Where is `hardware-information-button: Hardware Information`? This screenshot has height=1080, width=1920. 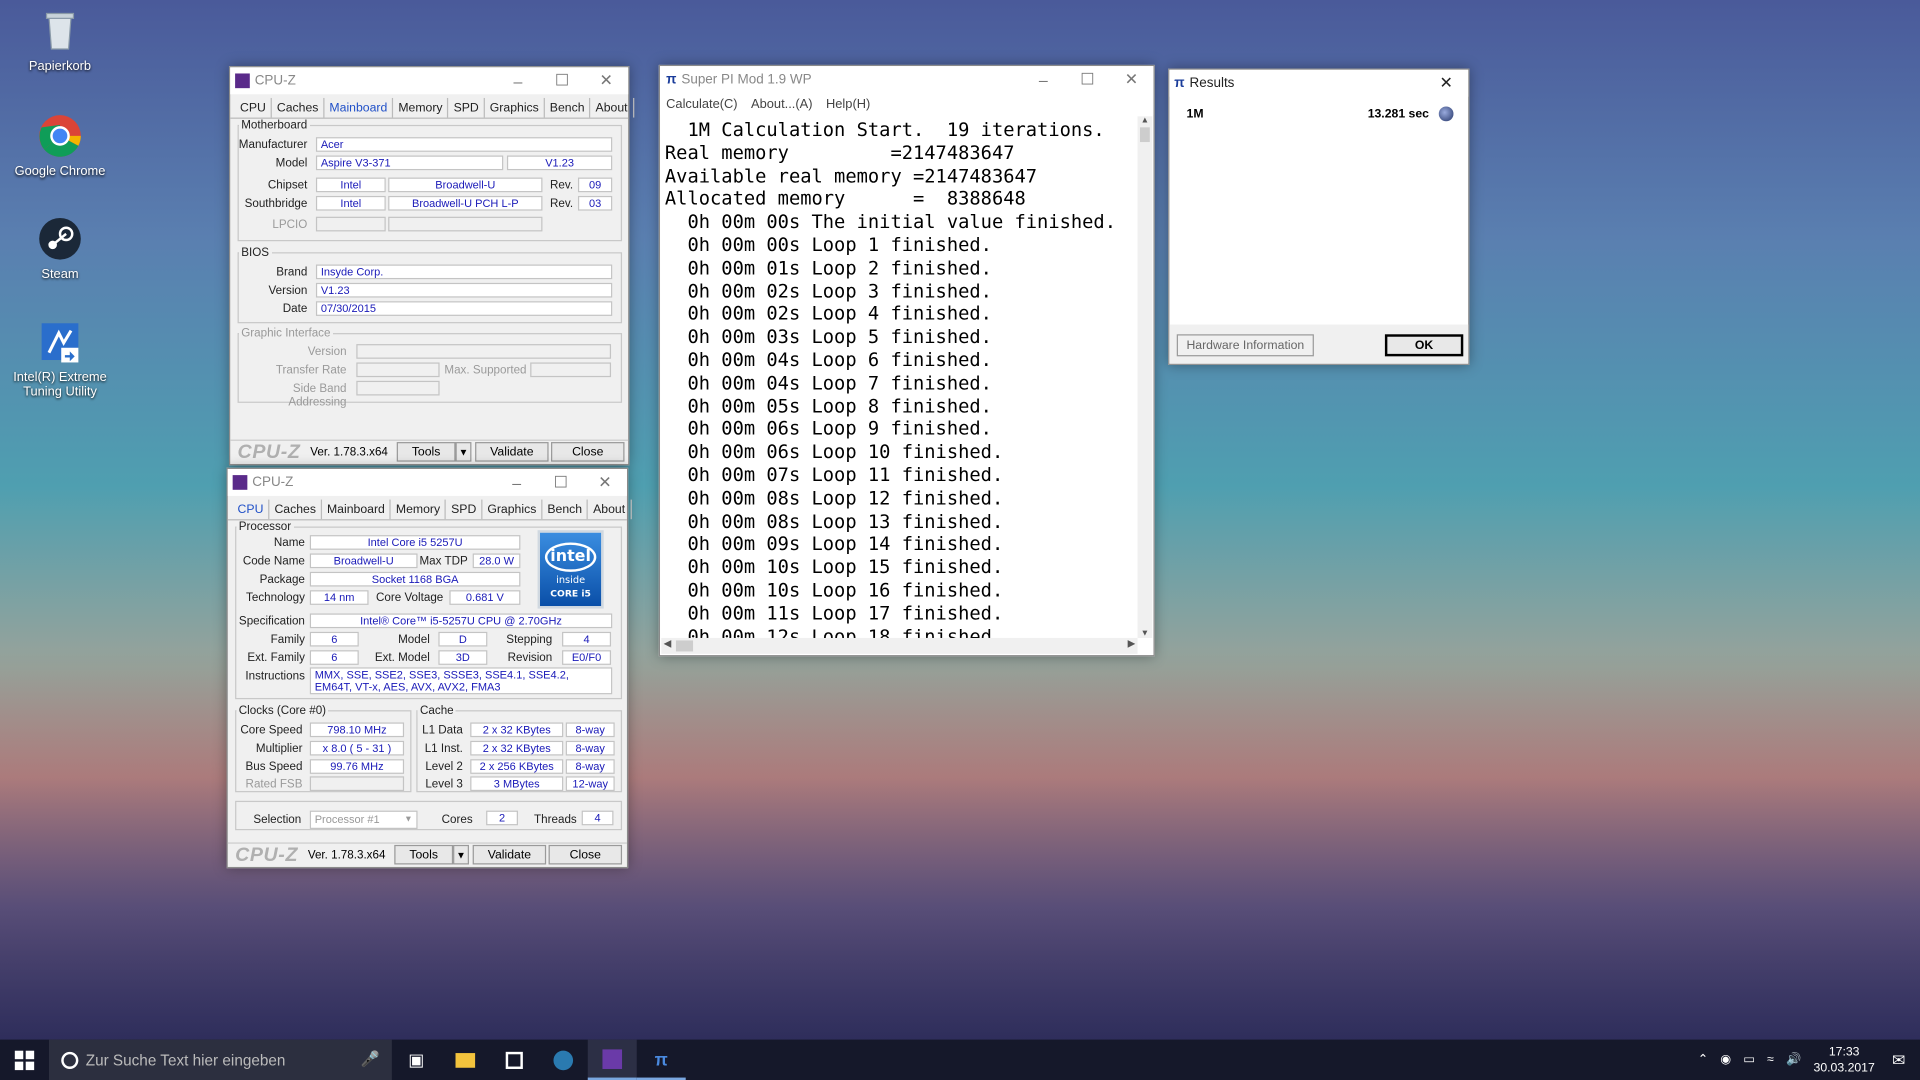
hardware-information-button: Hardware Information is located at coordinates (1245, 345).